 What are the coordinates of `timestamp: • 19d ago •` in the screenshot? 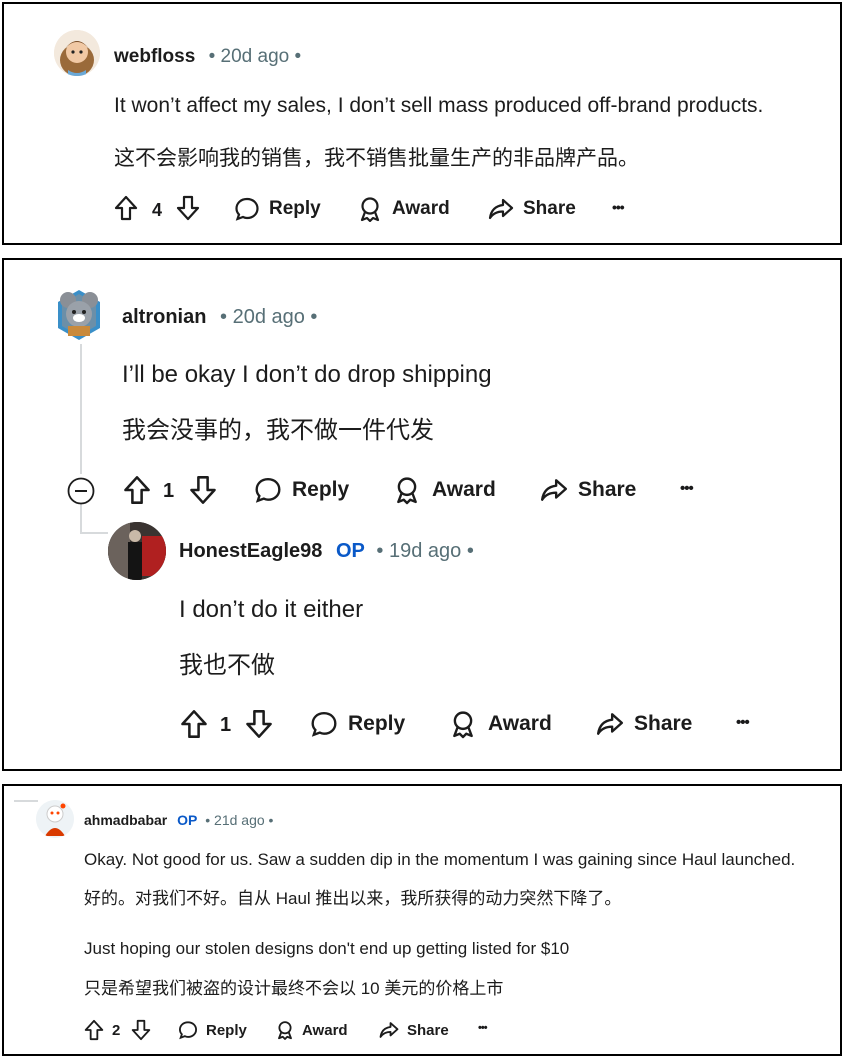 It's located at (425, 551).